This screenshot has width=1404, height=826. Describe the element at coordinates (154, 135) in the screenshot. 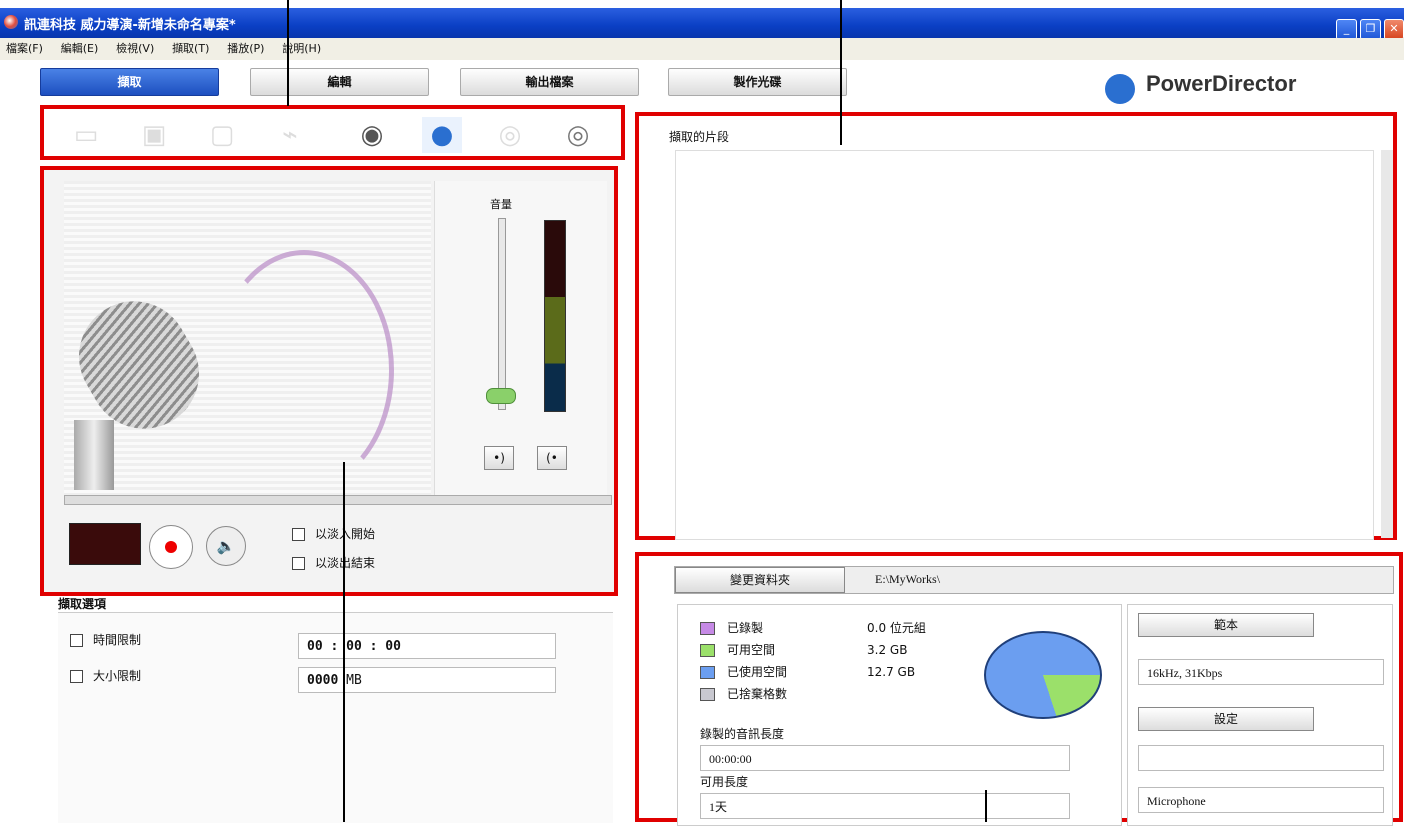

I see `hdv-camcorder-icon: ▣` at that location.